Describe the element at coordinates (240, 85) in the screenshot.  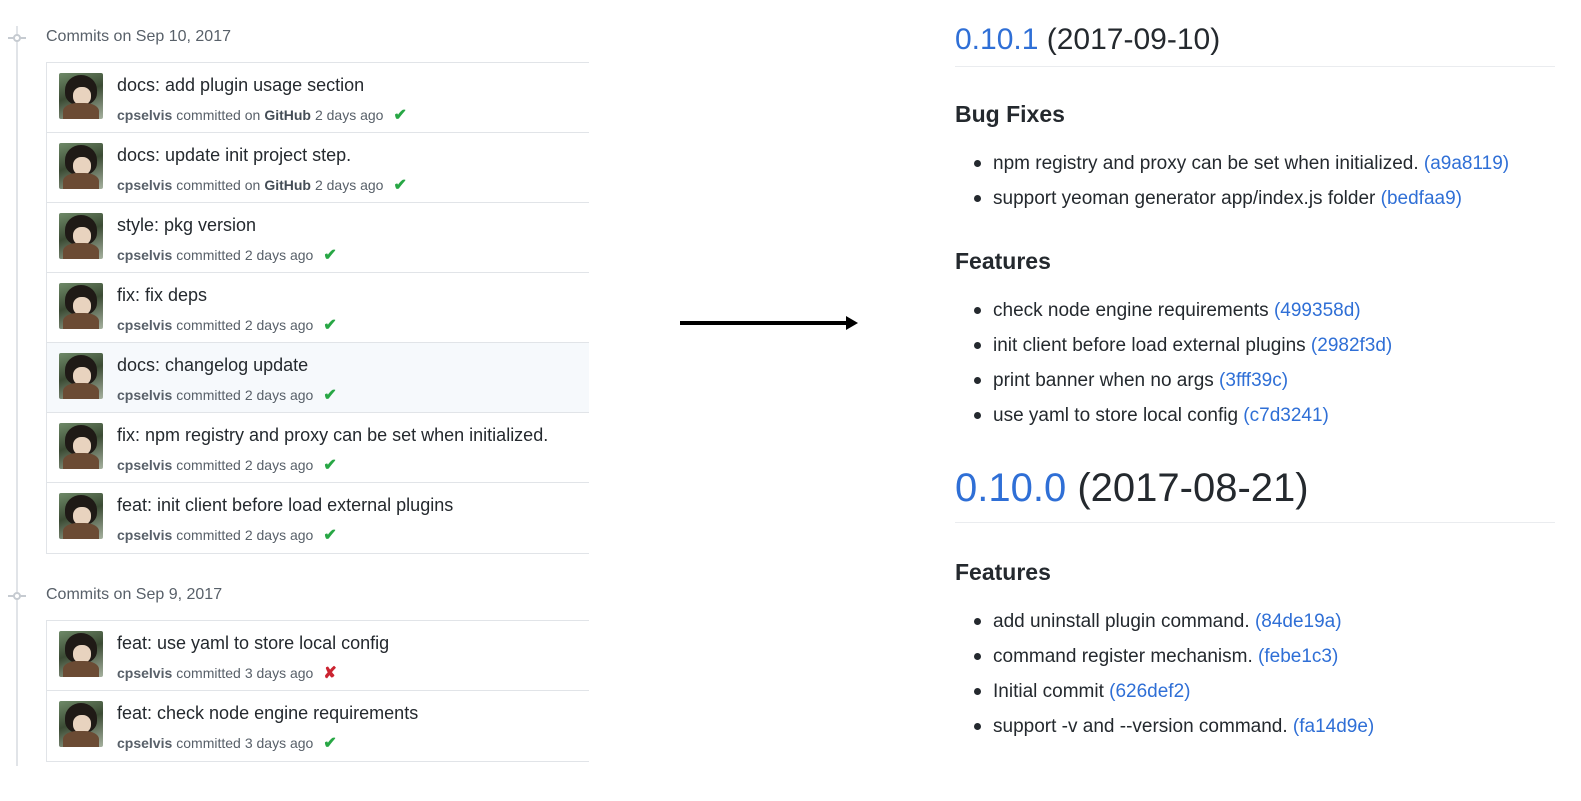
I see `commit-message-link: docs: add plugin usage section` at that location.